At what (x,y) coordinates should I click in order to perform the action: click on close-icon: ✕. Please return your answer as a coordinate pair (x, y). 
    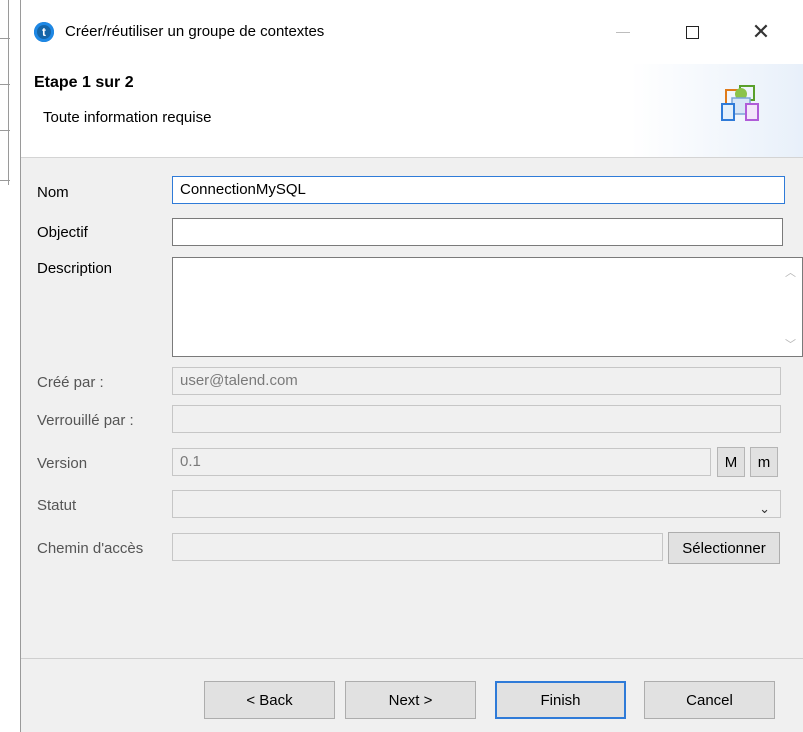
    Looking at the image, I should click on (761, 31).